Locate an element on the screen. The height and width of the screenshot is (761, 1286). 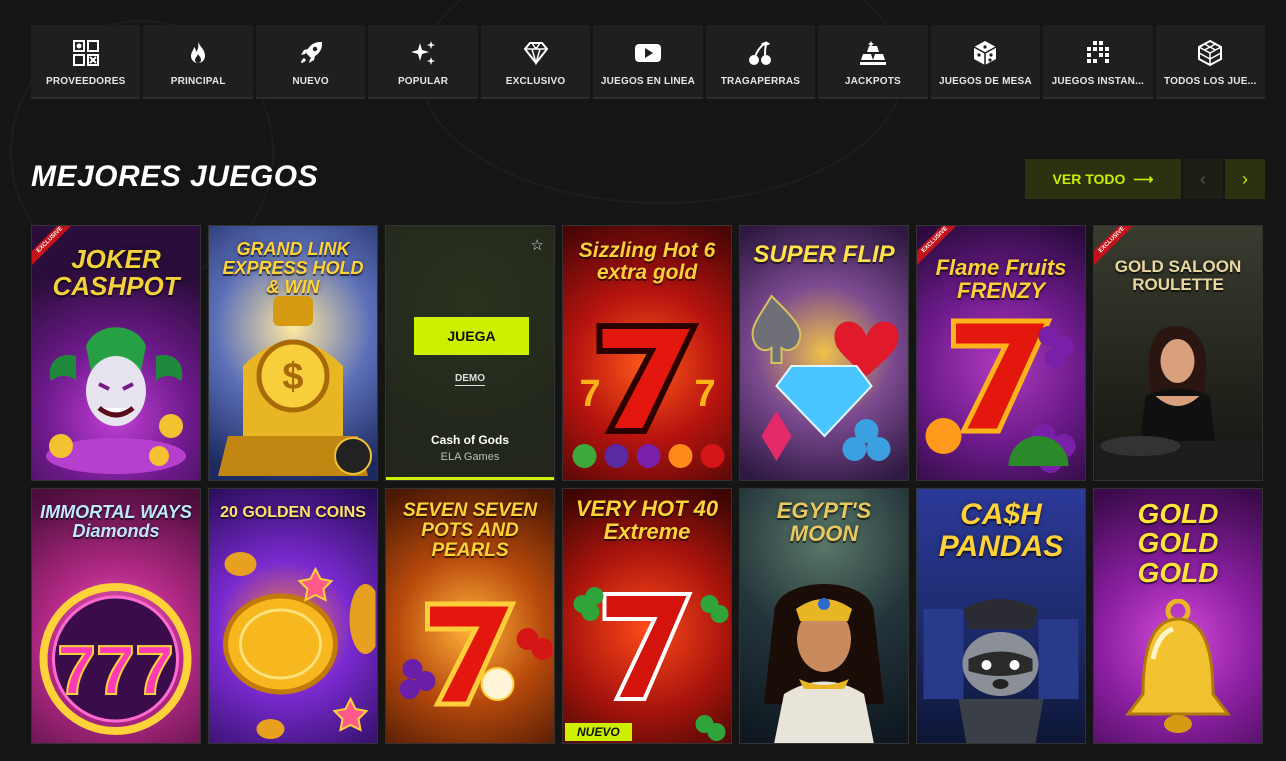
game-title: Sizzling Hot 6 extra gold is located at coordinates (647, 262).